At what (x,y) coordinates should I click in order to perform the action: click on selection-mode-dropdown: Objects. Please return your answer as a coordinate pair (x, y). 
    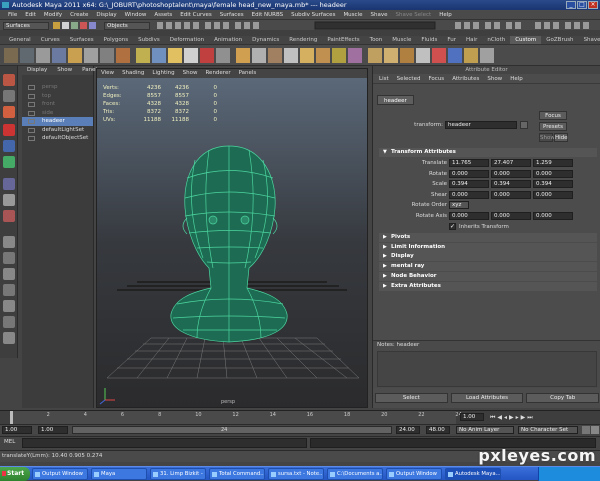
    Looking at the image, I should click on (127, 26).